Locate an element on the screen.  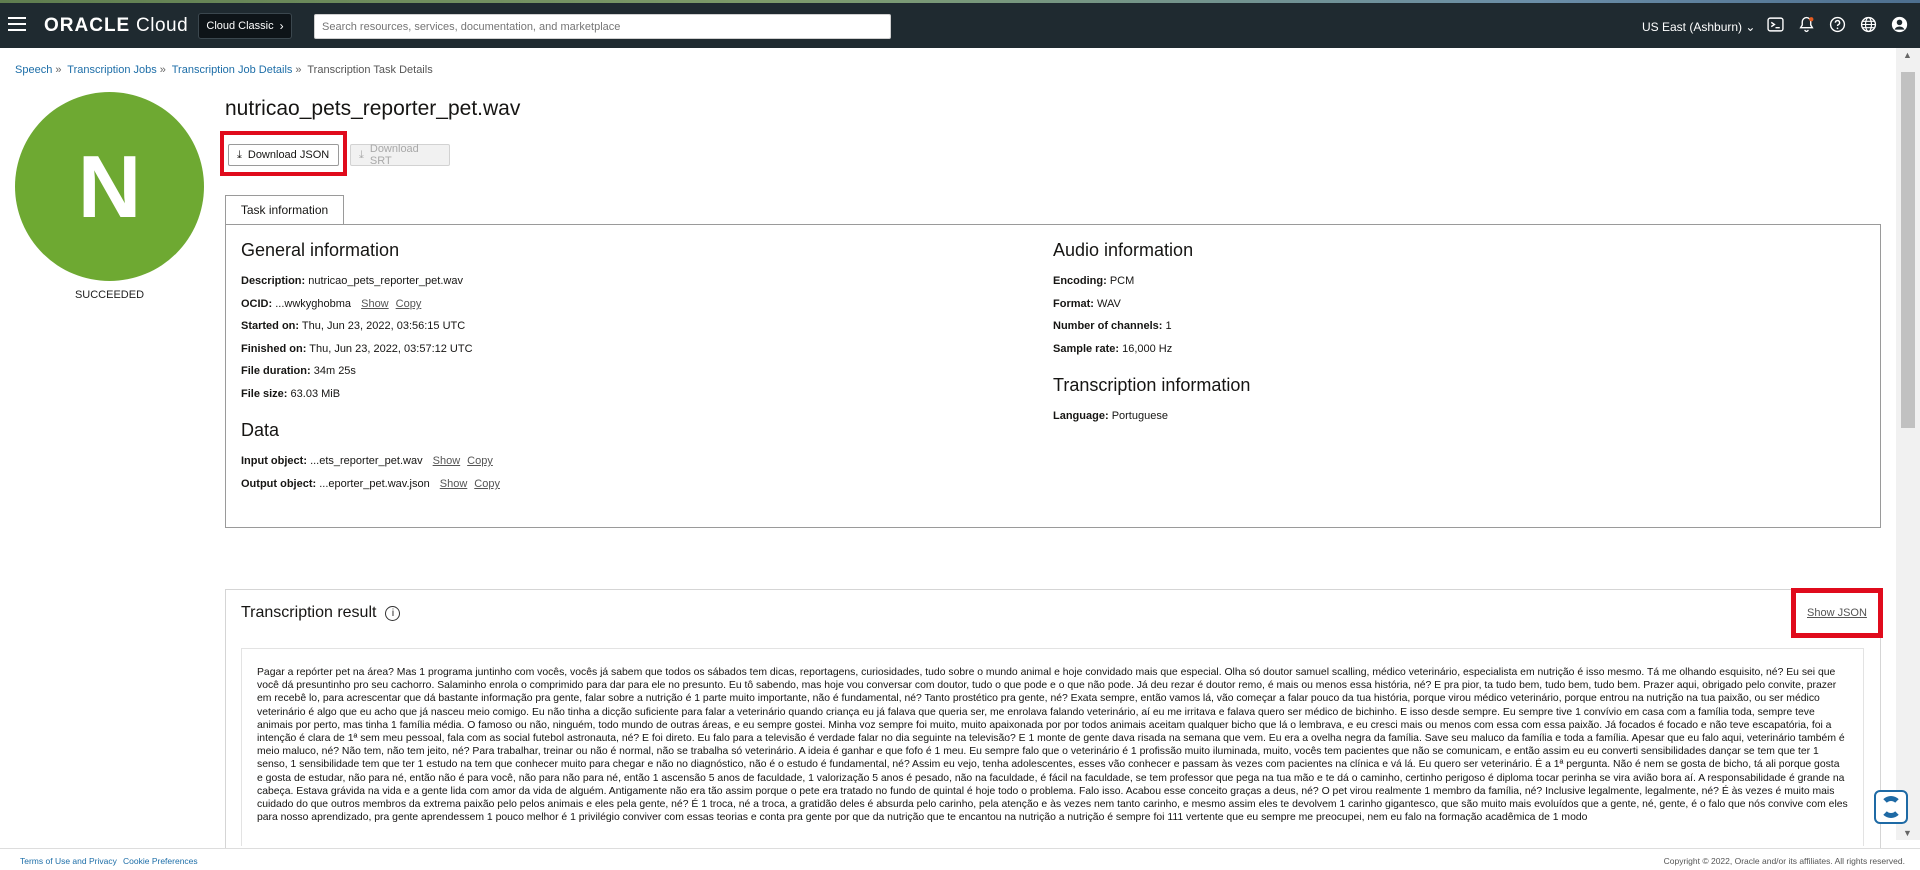
chevron-down-icon: ⌄ is located at coordinates (1750, 27).